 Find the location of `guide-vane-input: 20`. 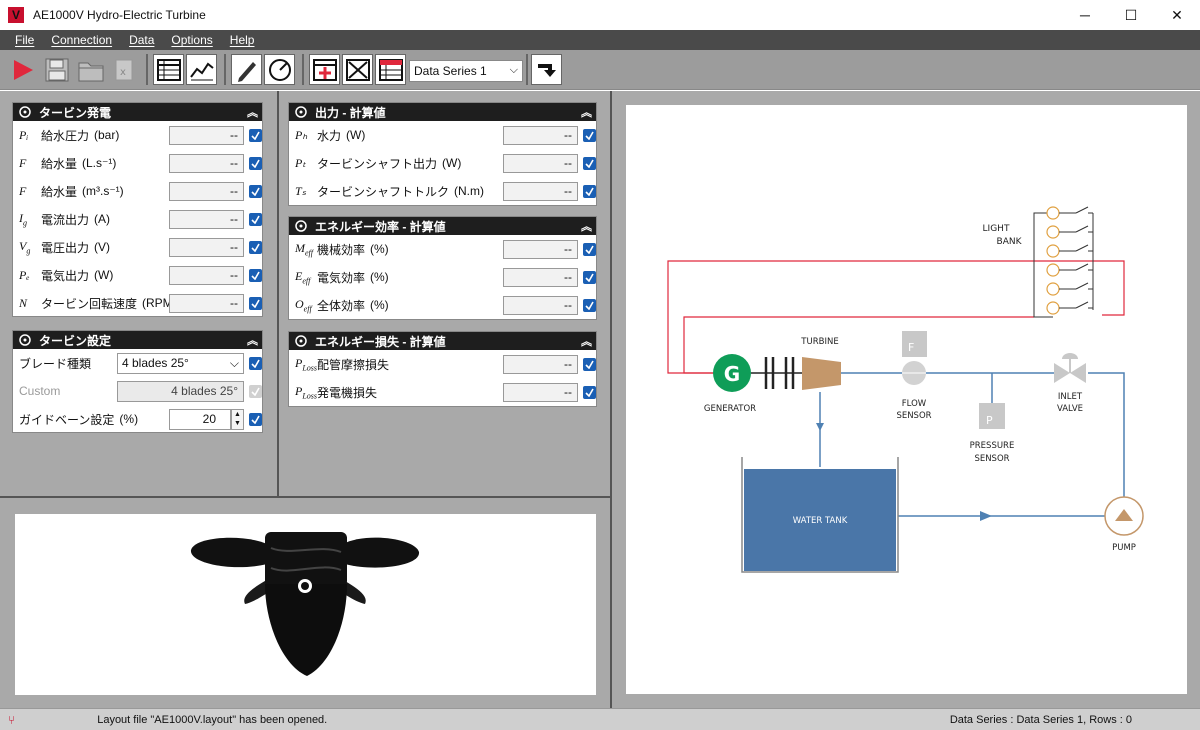

guide-vane-input: 20 is located at coordinates (200, 419).